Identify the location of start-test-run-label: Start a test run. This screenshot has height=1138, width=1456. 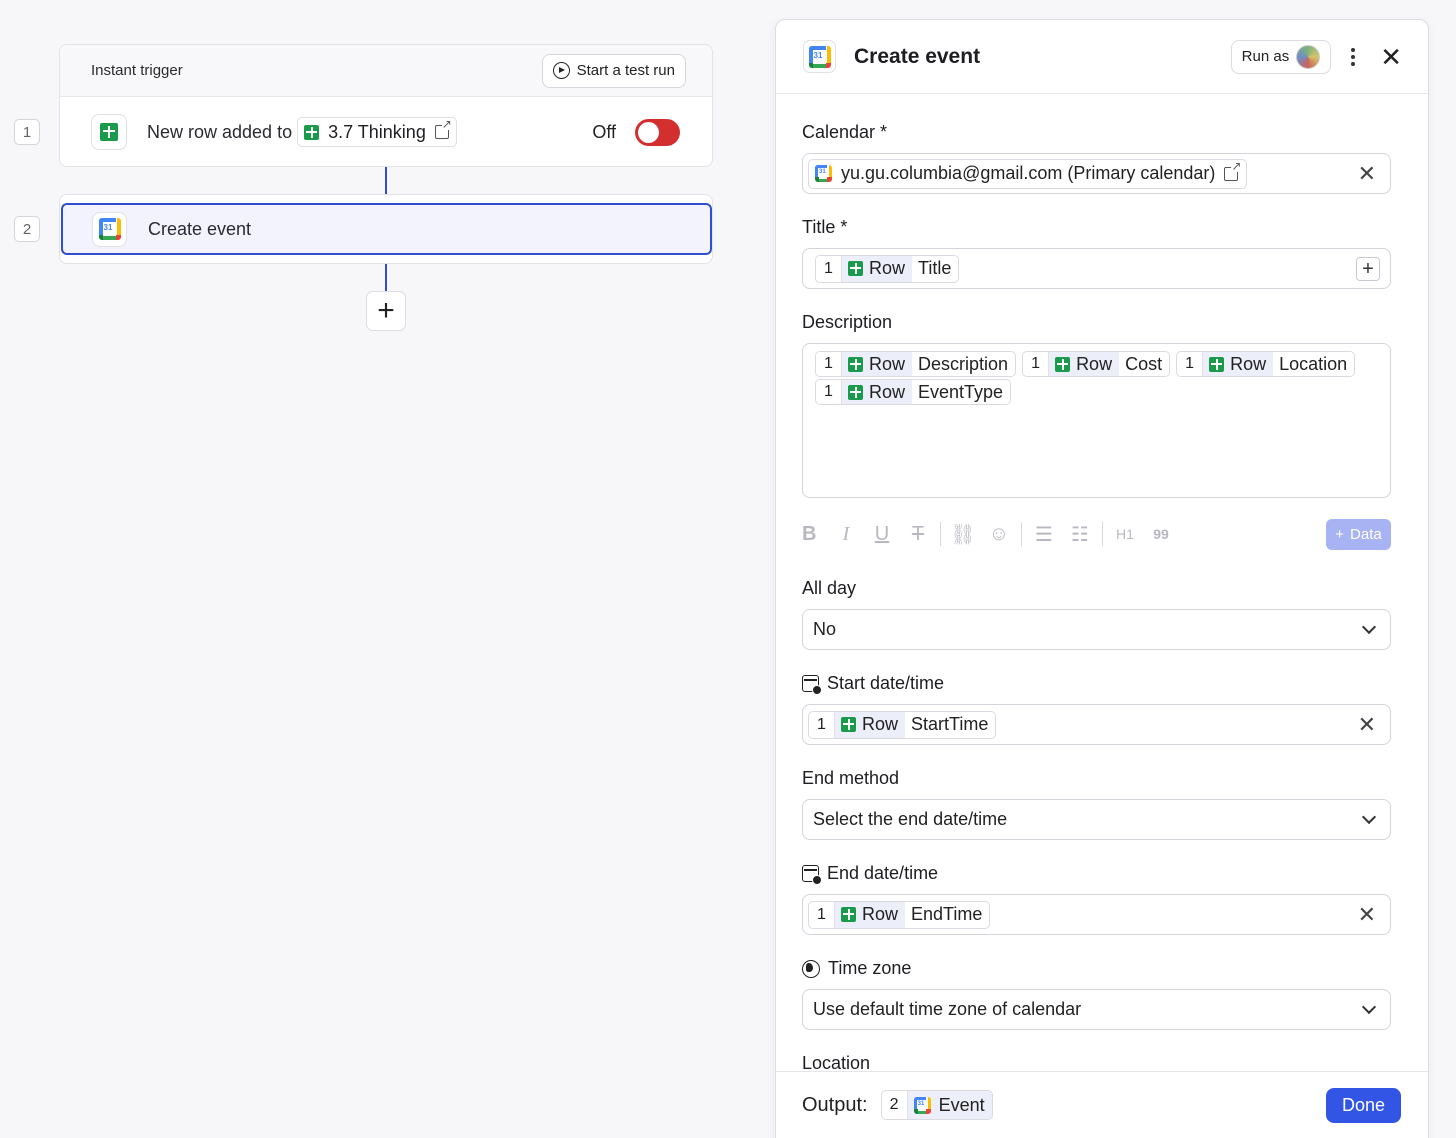
(625, 70).